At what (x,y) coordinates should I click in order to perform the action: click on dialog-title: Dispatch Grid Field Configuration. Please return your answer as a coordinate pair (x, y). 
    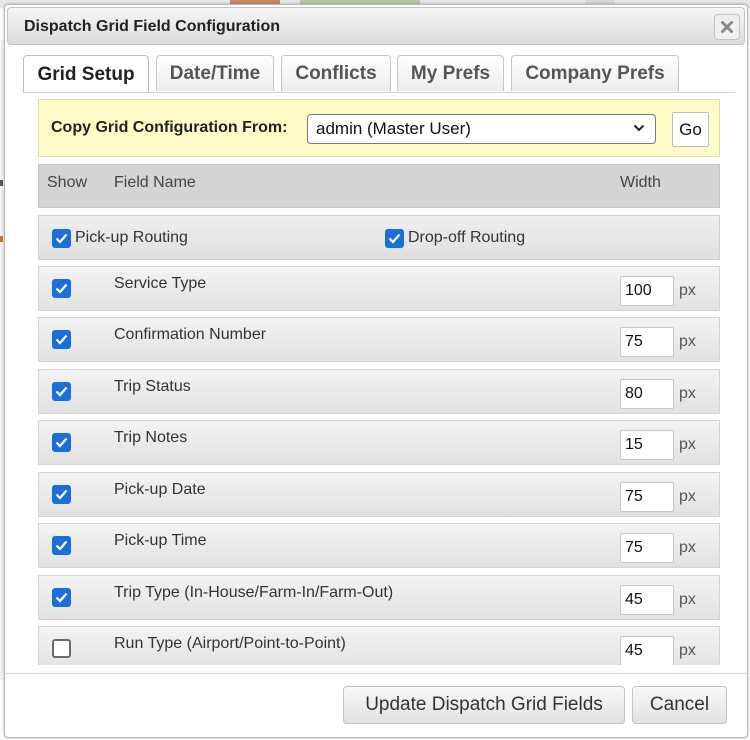
    Looking at the image, I should click on (152, 26).